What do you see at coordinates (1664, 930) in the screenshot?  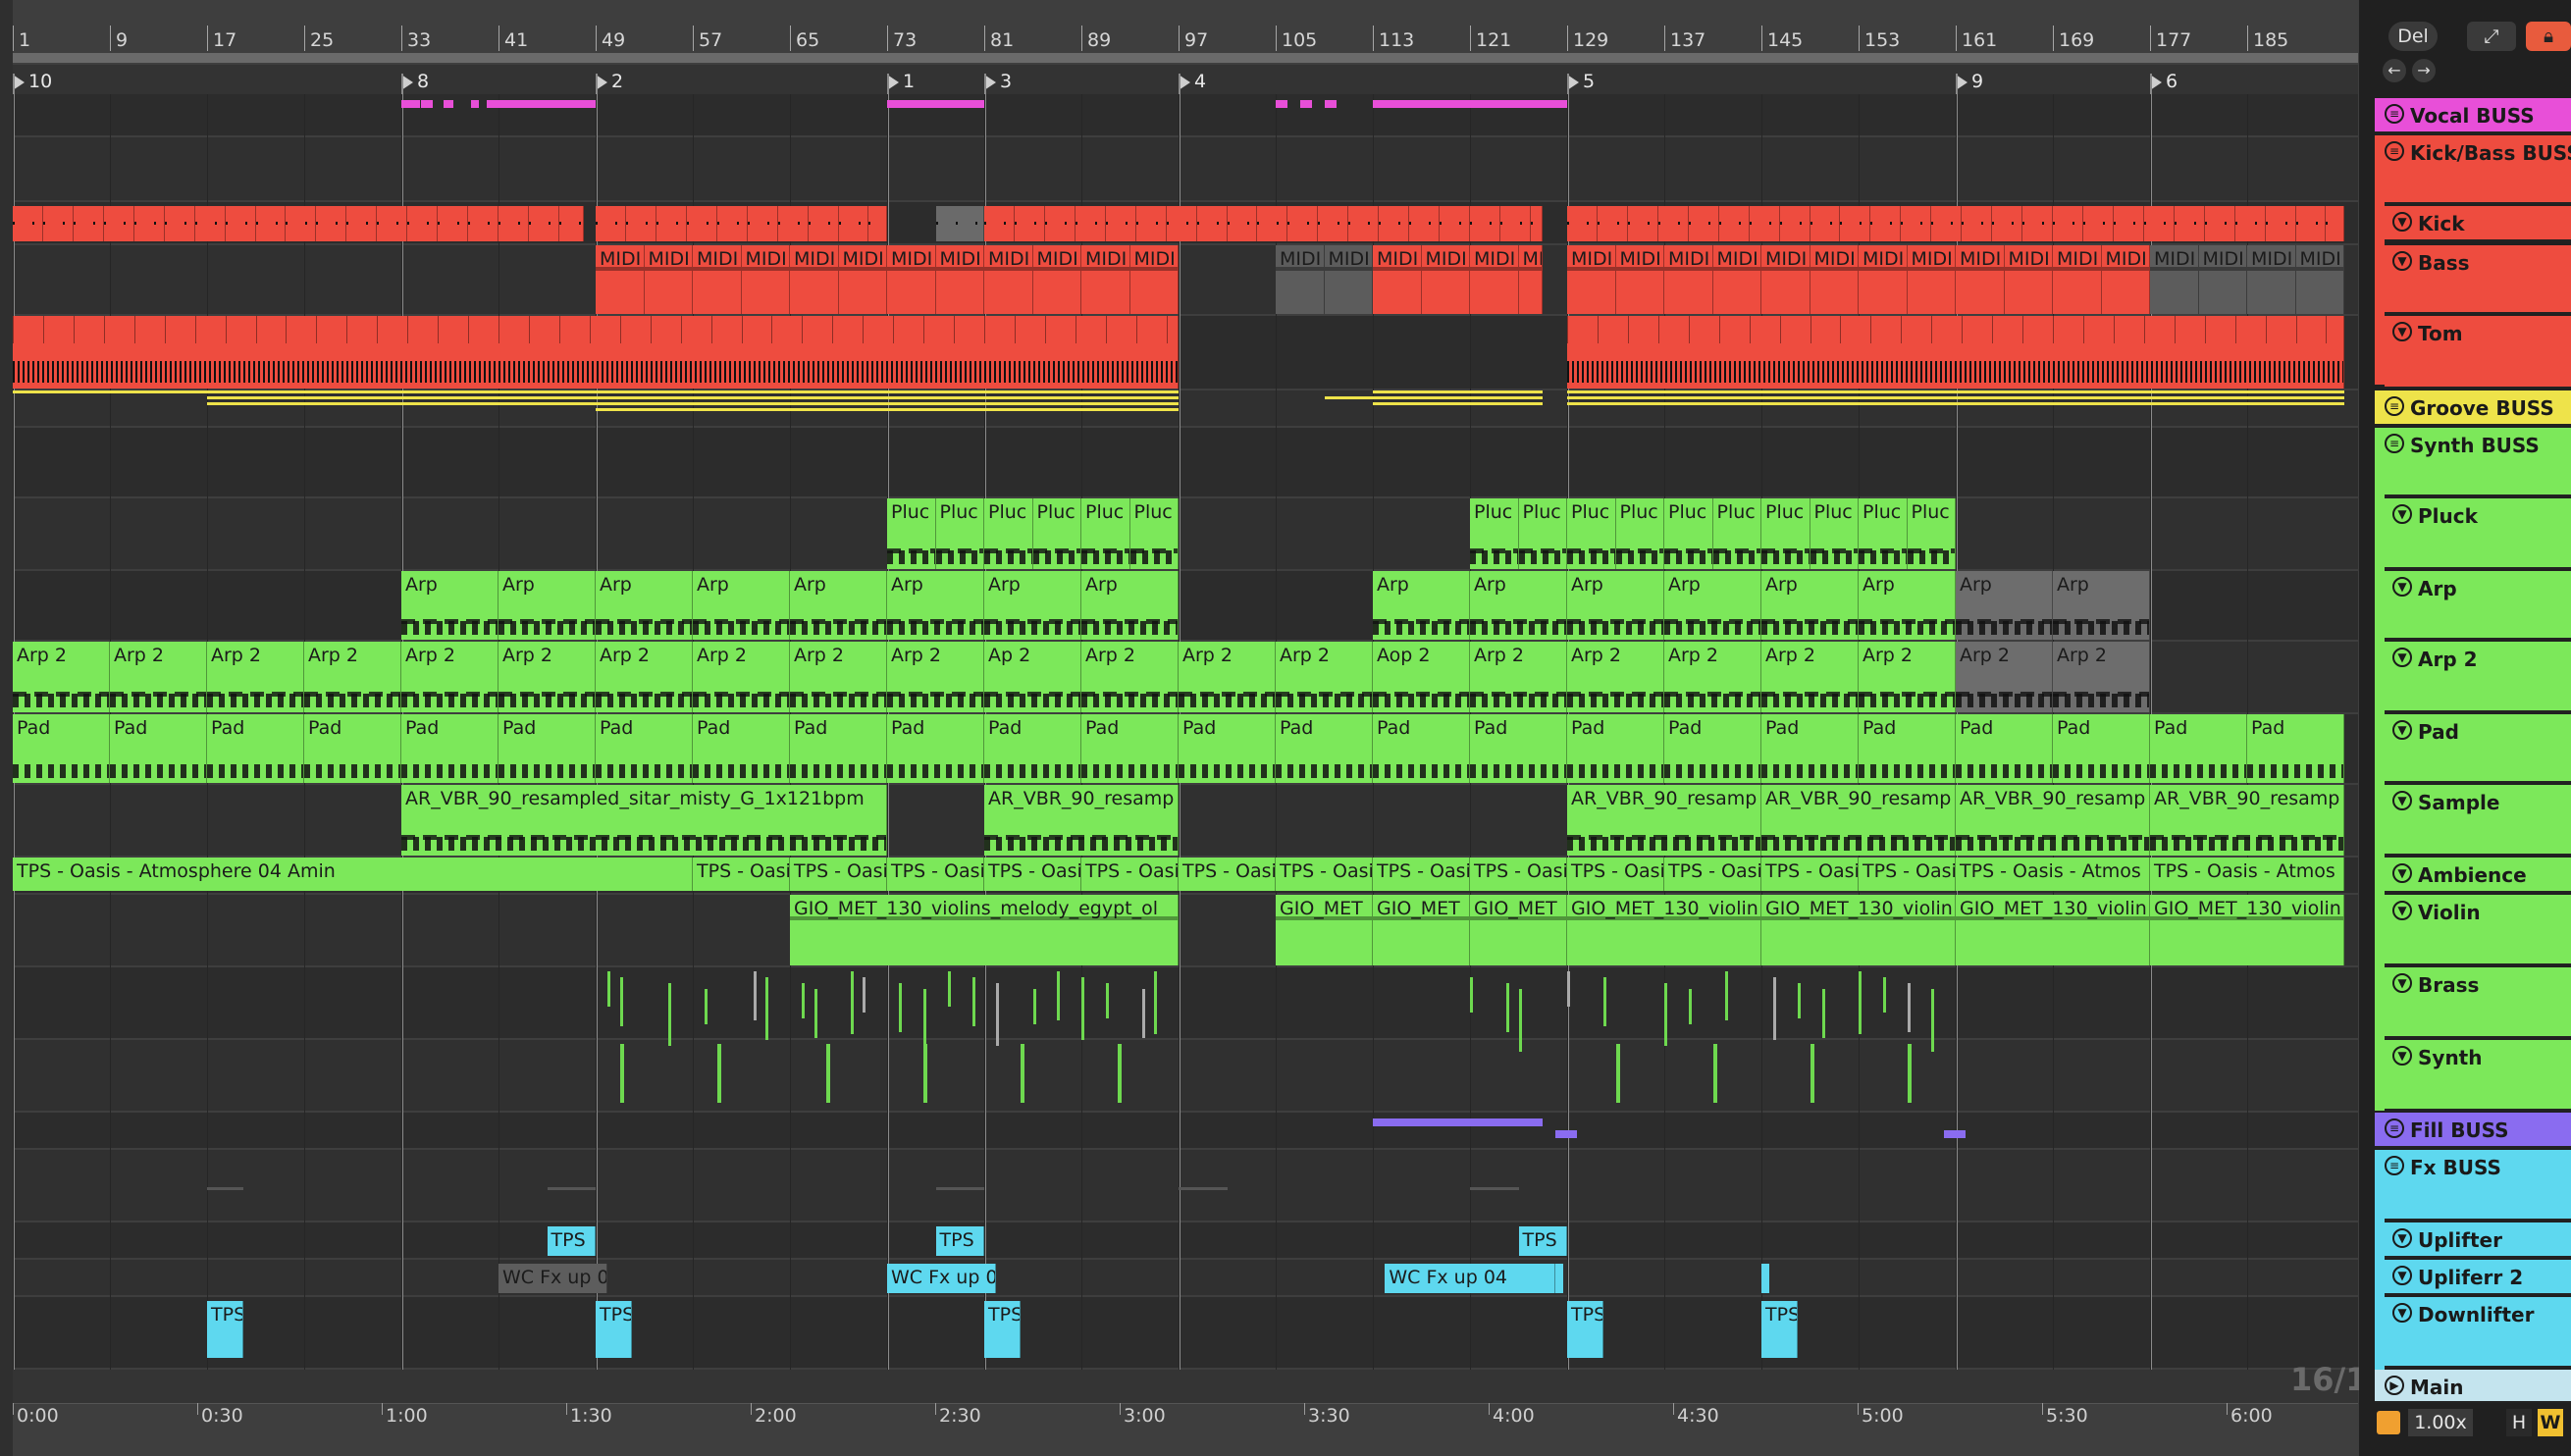 I see `clip: GIO_MET_130_violin` at bounding box center [1664, 930].